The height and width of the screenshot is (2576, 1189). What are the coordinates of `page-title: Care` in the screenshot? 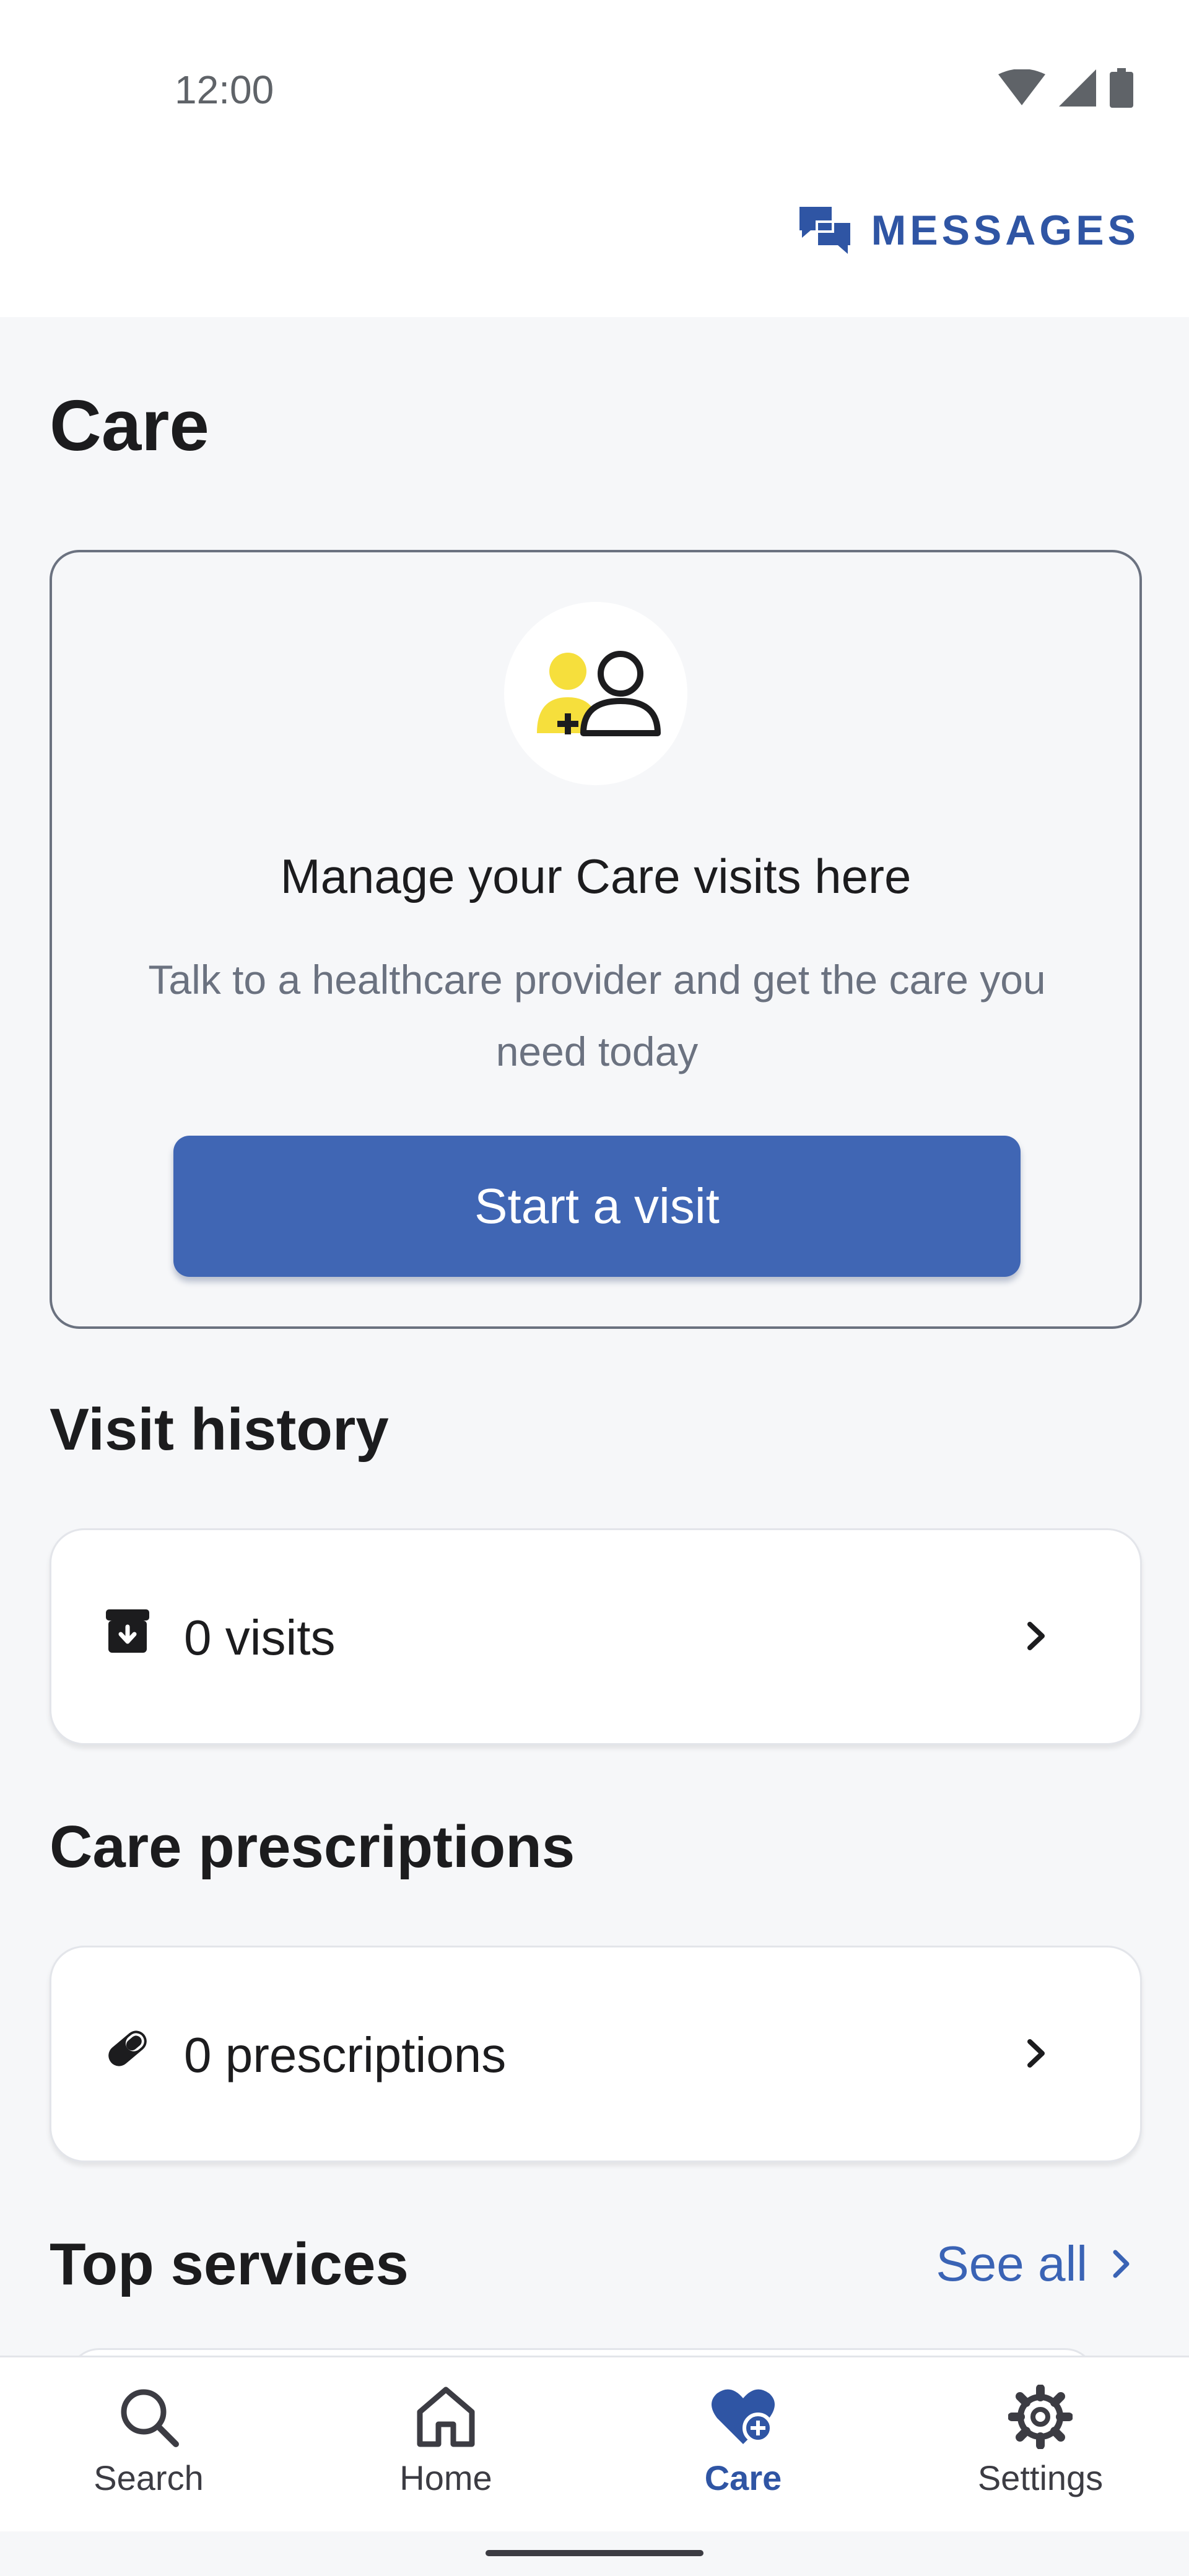 It's located at (129, 425).